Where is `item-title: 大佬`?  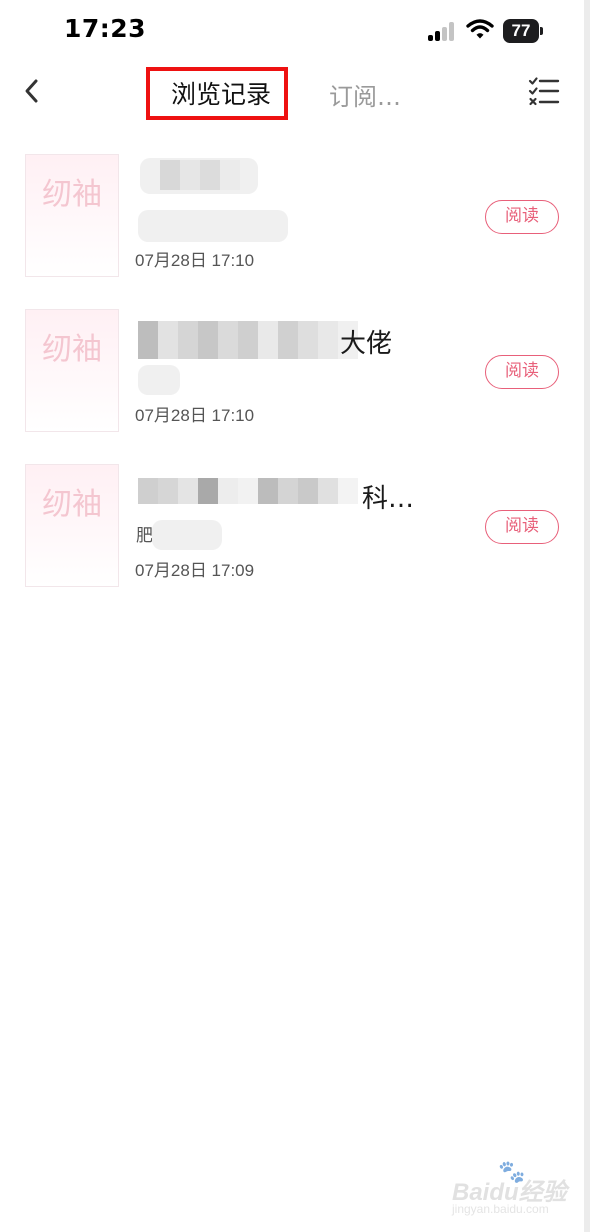
item-title: 大佬 is located at coordinates (366, 344).